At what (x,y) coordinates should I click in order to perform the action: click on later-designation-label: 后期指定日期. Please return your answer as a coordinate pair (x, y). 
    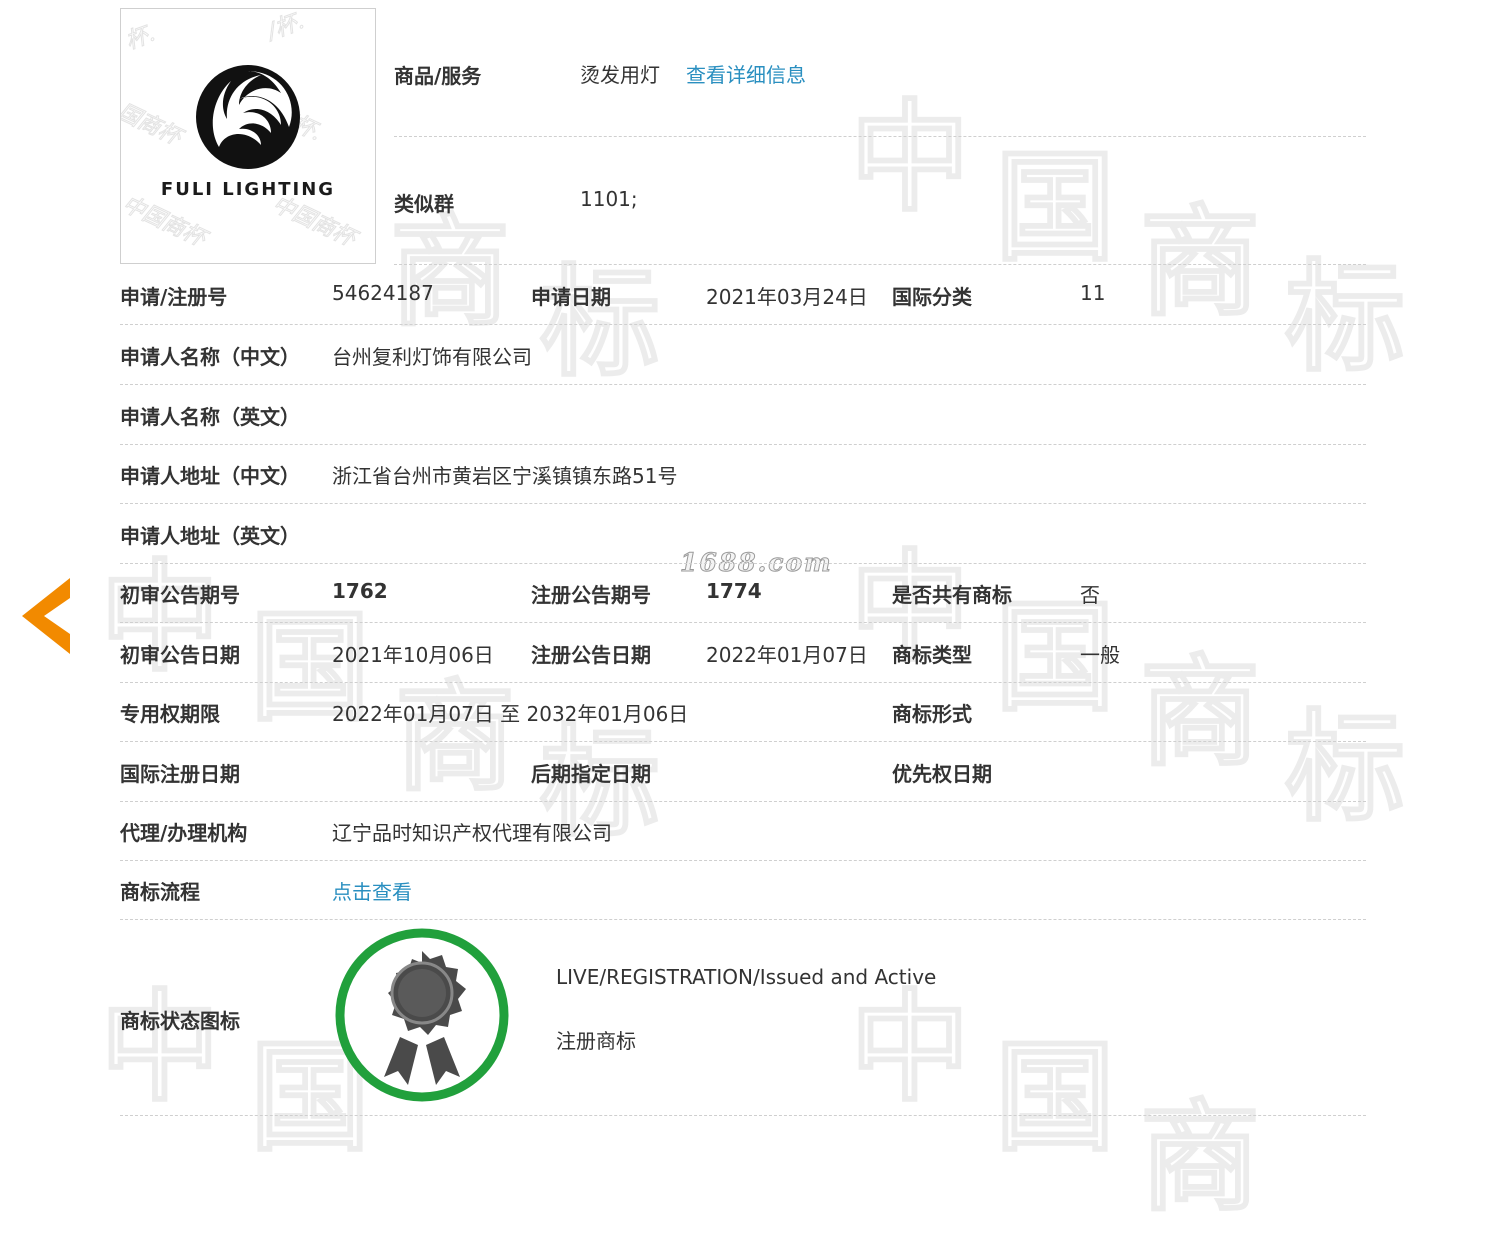
    Looking at the image, I should click on (591, 774).